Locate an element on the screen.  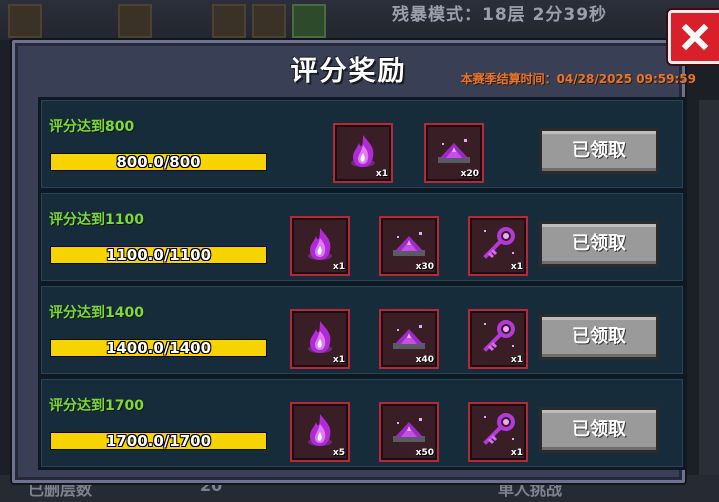
reward-quantity: x40 is located at coordinates (424, 360).